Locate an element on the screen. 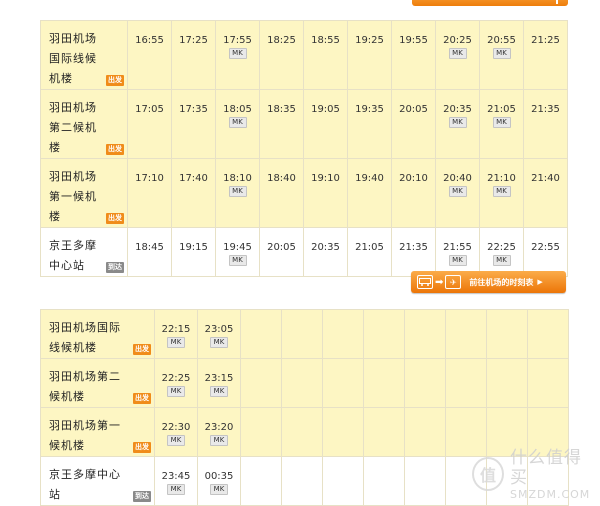 The image size is (600, 506). departure-time: 19:25 is located at coordinates (369, 40).